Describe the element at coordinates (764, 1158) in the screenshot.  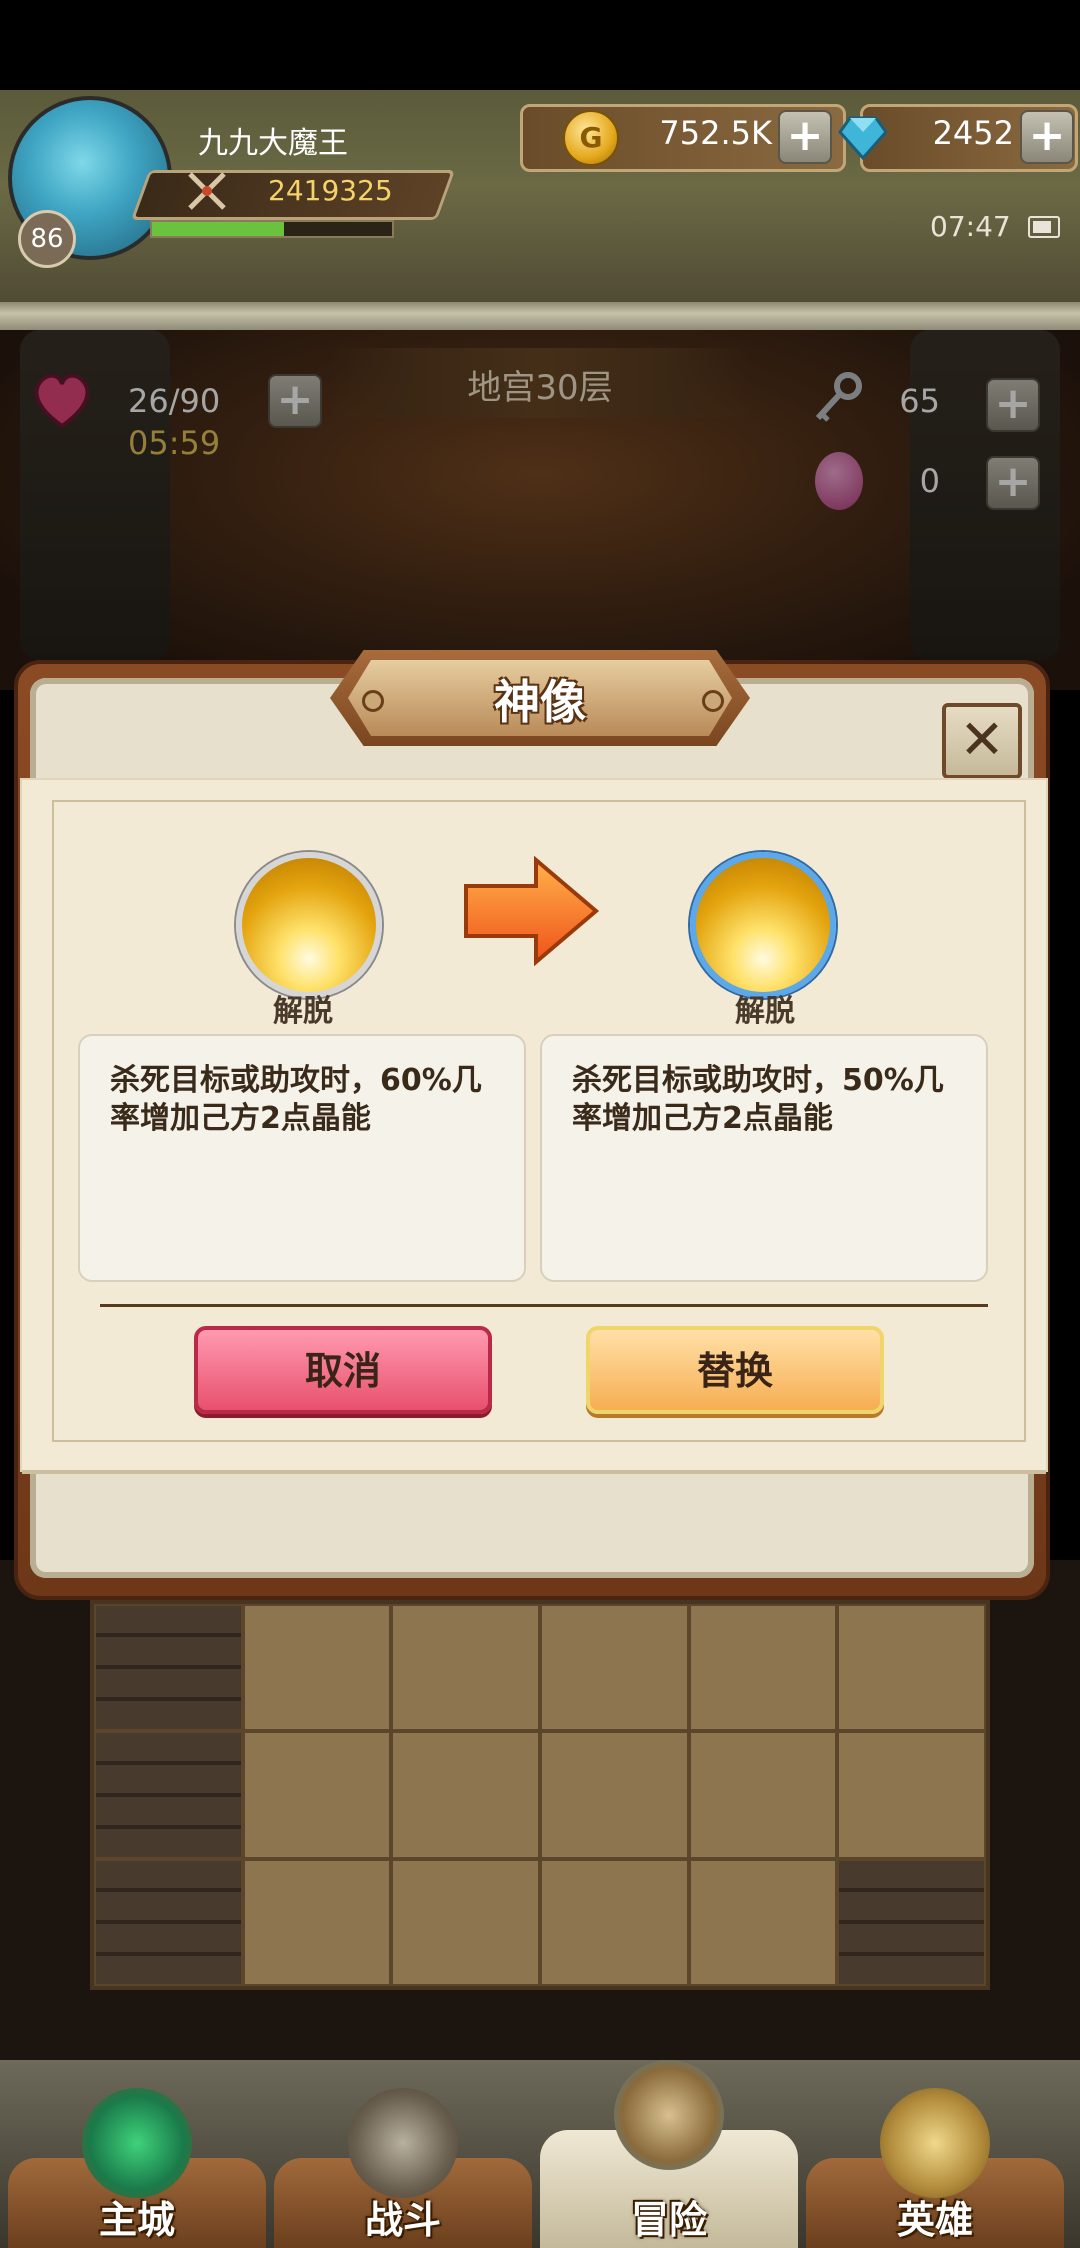
I see `new-skill-description: 杀死目标或助攻时，50%几率增加己方2点晶能` at that location.